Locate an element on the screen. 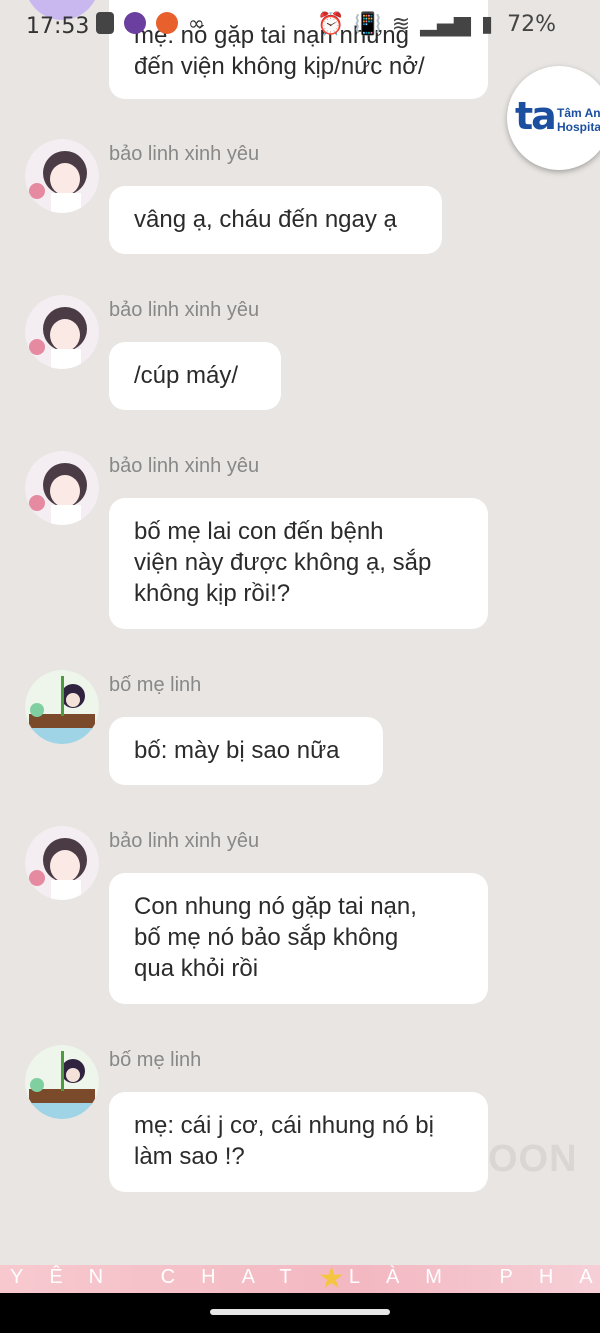 The image size is (600, 1333). battery-icon: ▮ is located at coordinates (487, 24).